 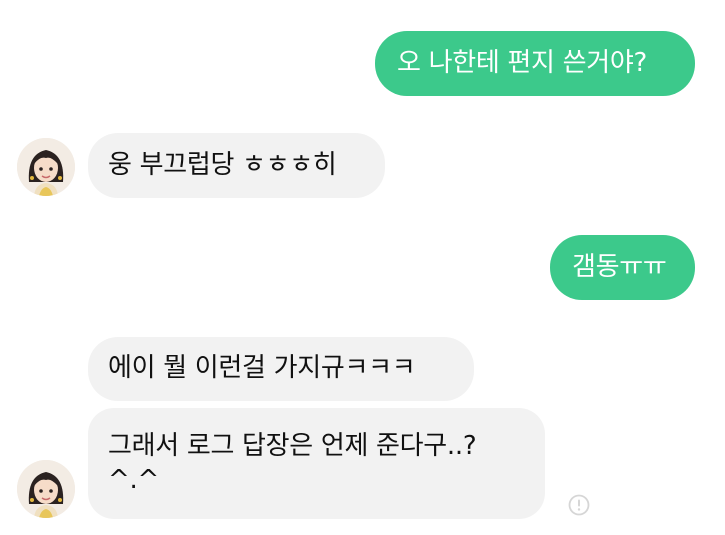 I want to click on message-bubble-outgoing: 오 나한테 편지 쓴거야?, so click(x=535, y=63).